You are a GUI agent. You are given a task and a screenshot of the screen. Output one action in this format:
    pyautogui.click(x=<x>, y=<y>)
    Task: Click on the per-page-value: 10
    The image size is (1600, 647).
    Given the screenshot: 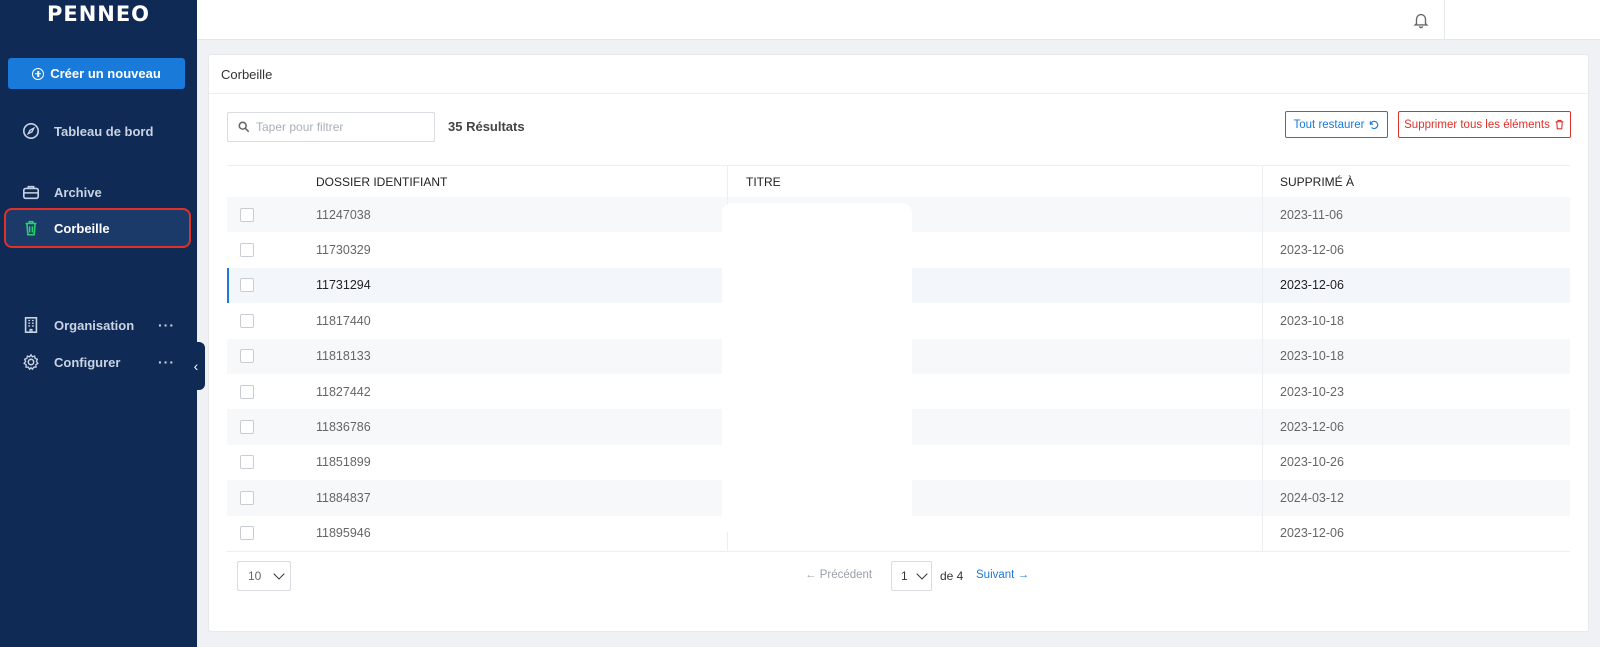 What is the action you would take?
    pyautogui.click(x=255, y=576)
    